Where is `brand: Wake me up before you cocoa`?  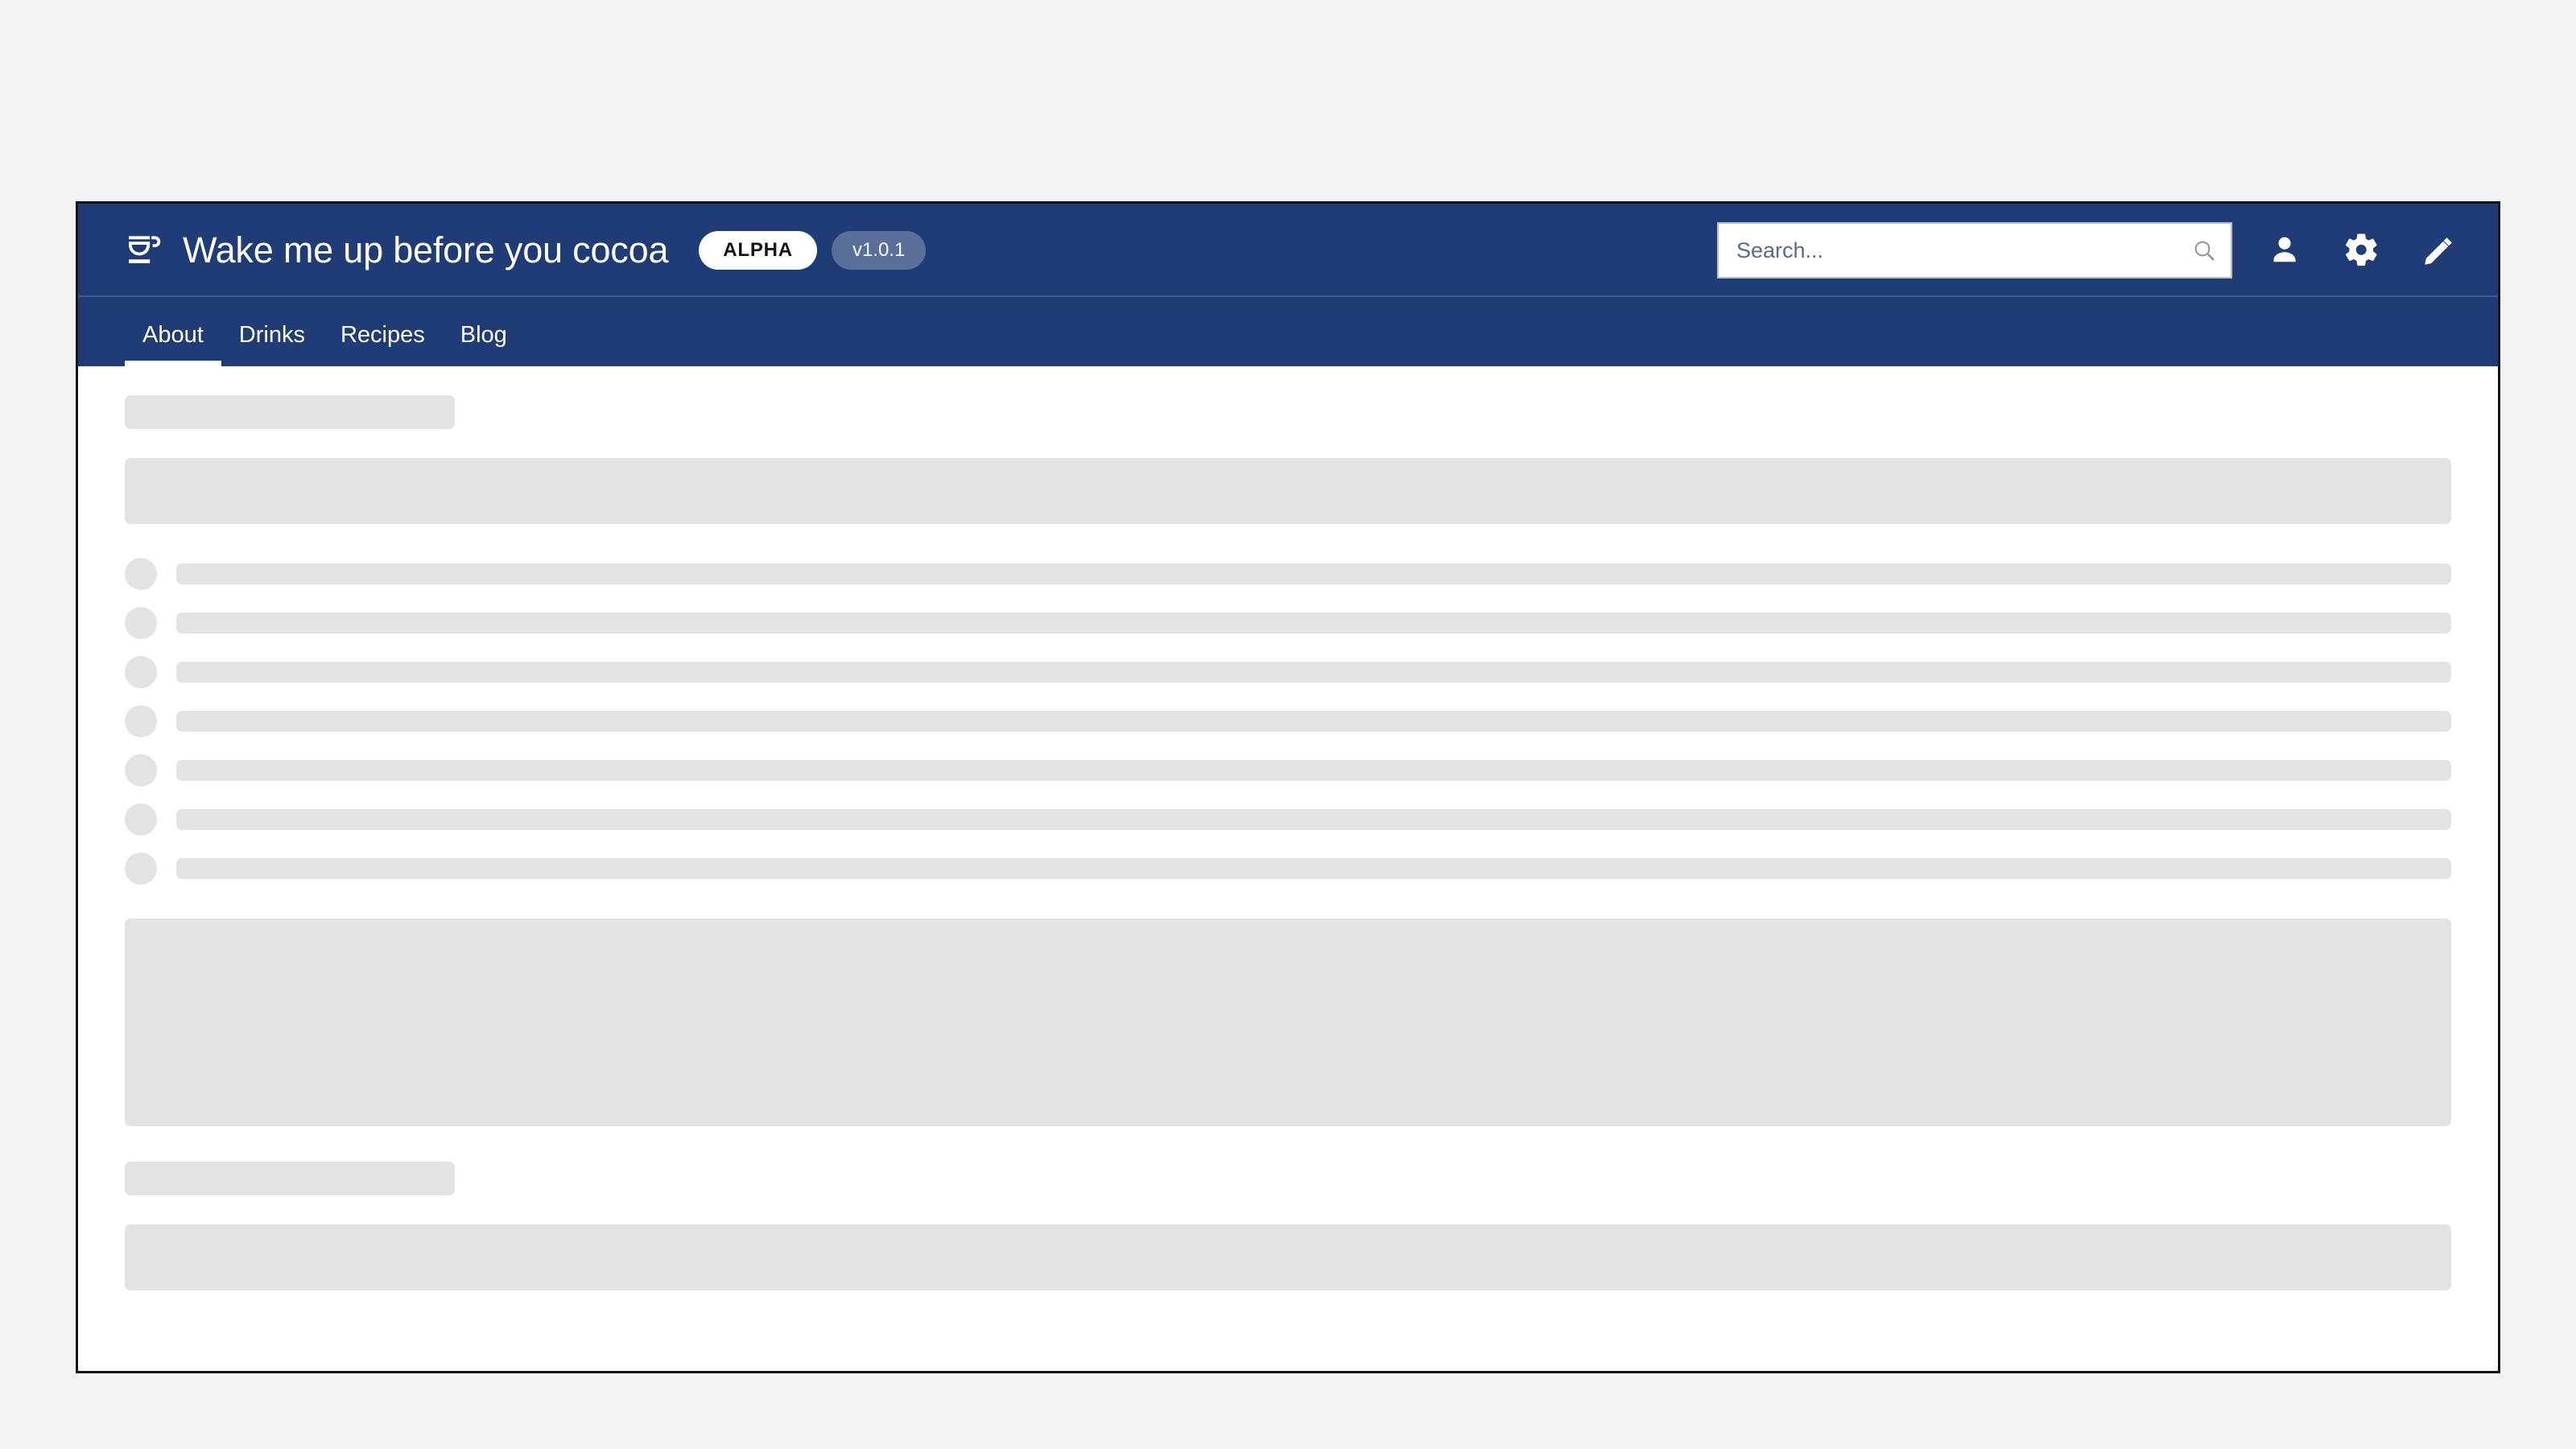
brand: Wake me up before you cocoa is located at coordinates (396, 250).